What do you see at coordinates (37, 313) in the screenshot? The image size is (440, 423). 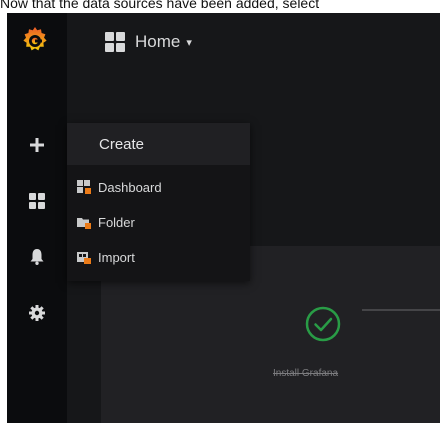 I see `gear-icon` at bounding box center [37, 313].